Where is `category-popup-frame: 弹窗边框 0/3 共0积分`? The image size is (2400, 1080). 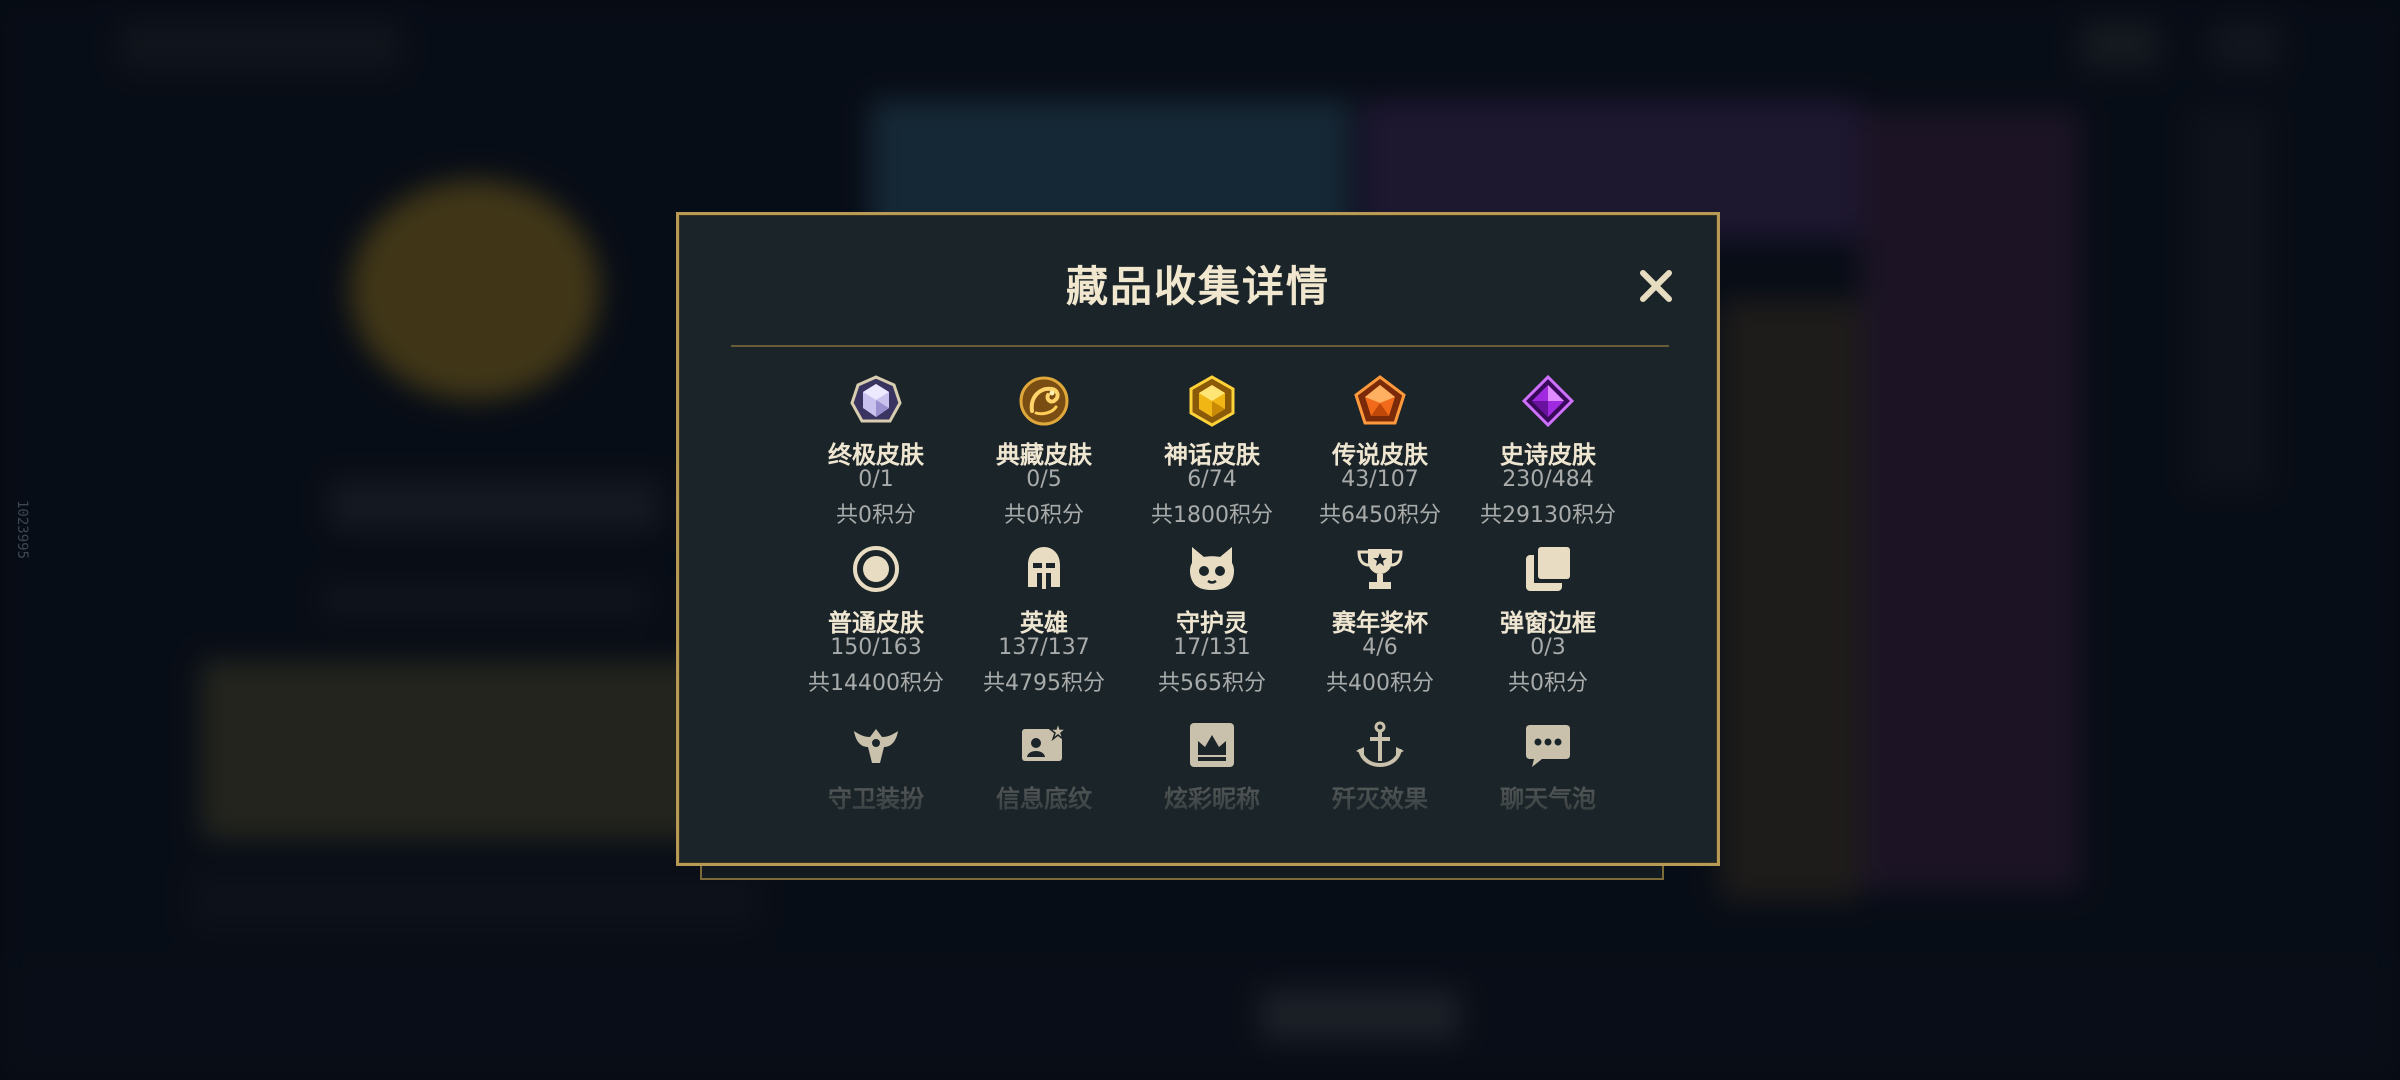 category-popup-frame: 弹窗边框 0/3 共0积分 is located at coordinates (1548, 623).